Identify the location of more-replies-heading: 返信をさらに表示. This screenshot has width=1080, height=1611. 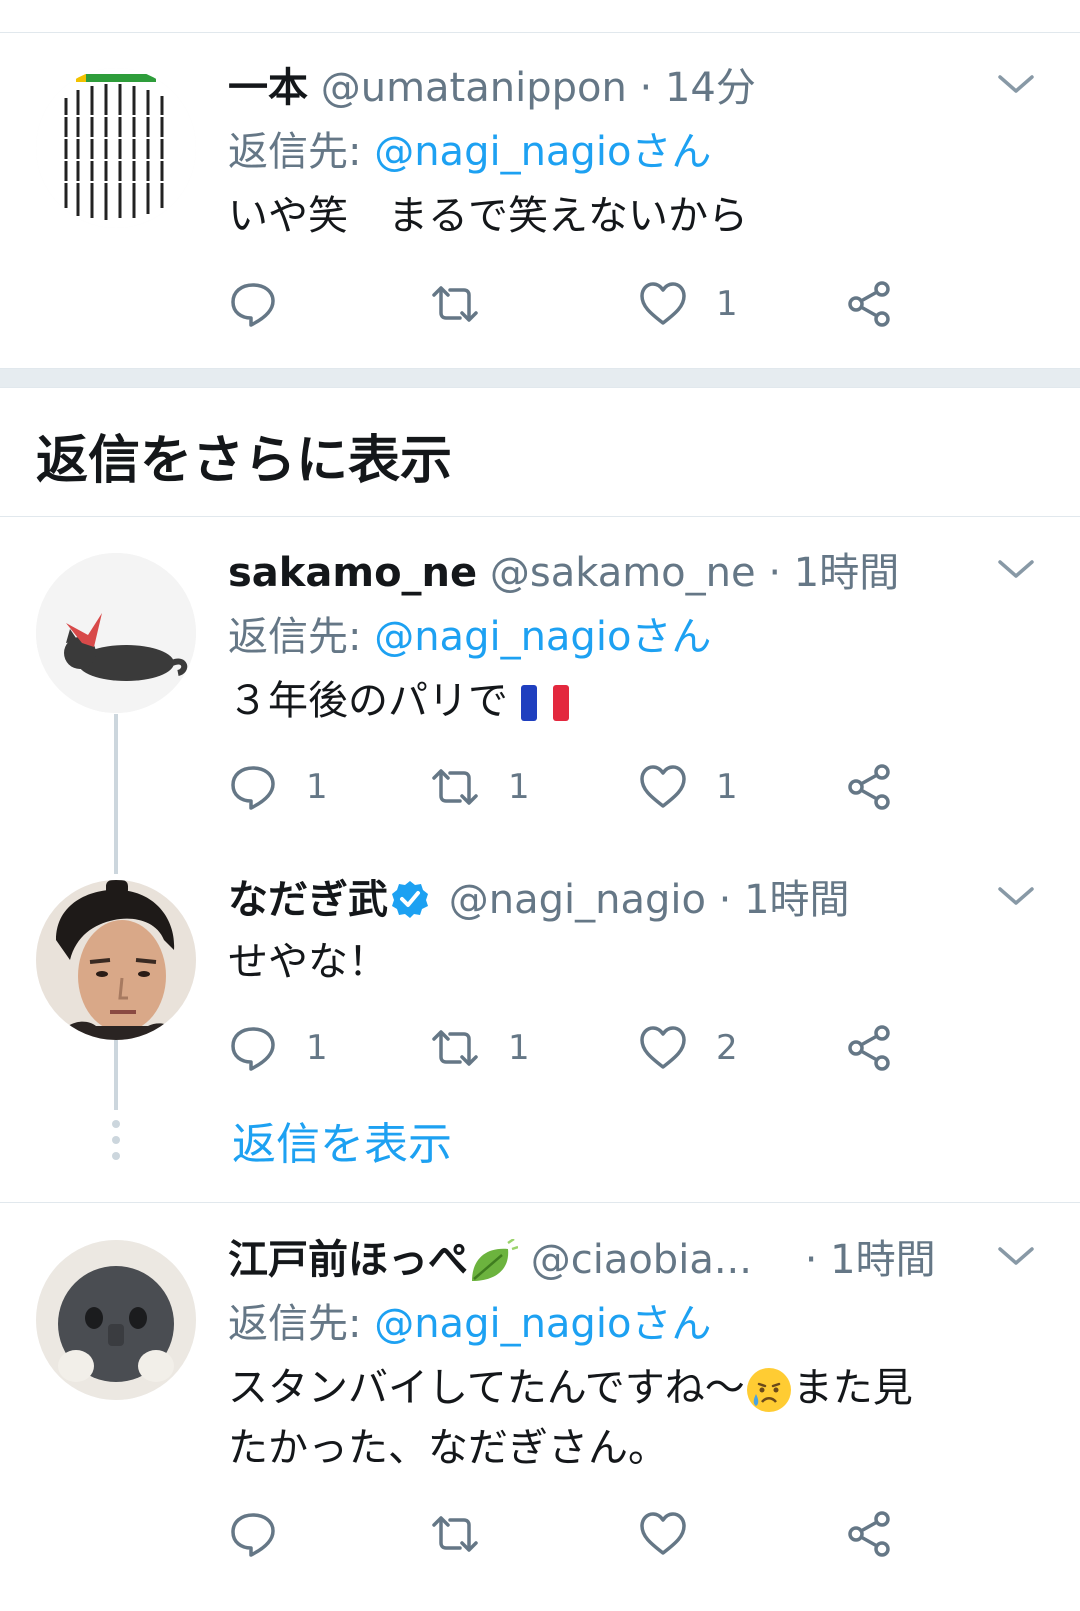
(244, 455).